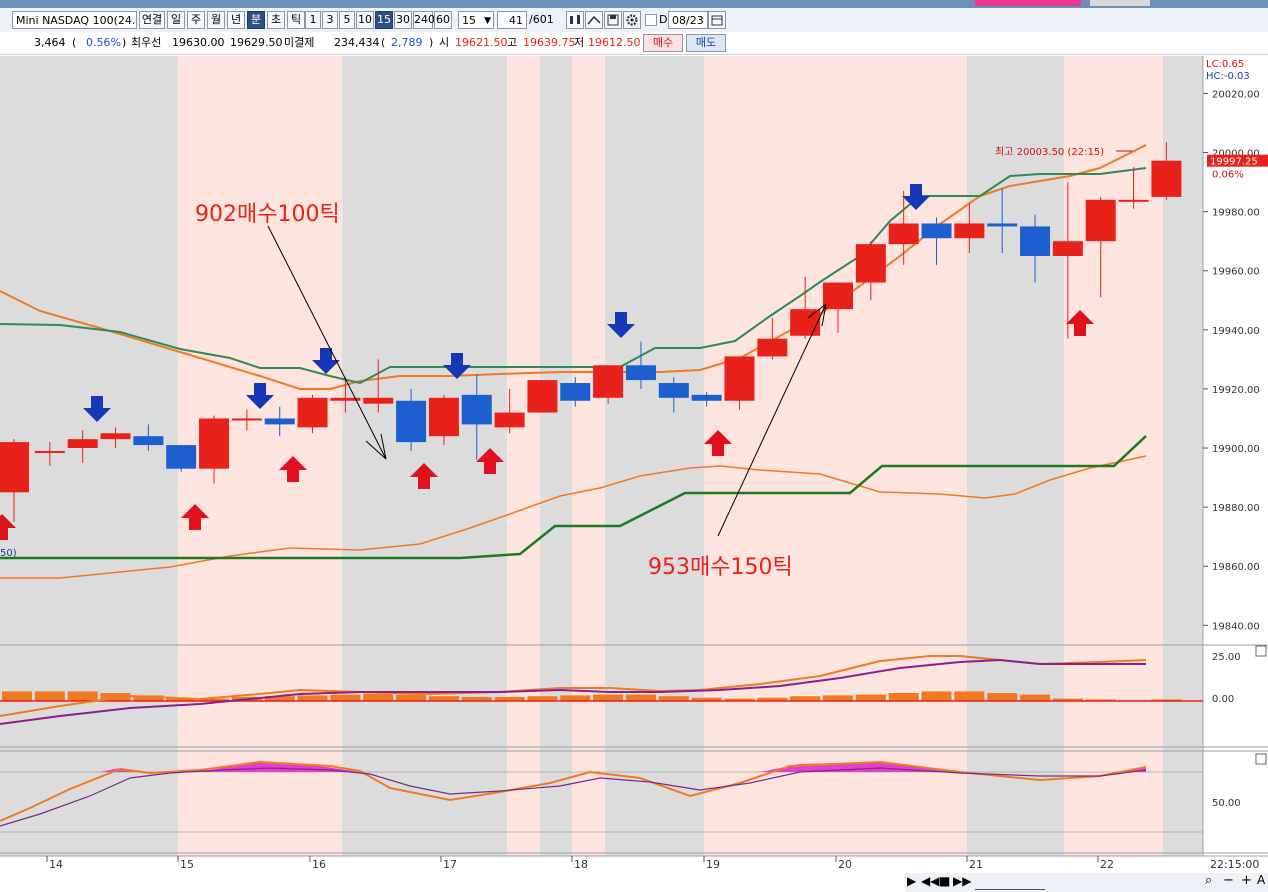 The width and height of the screenshot is (1268, 892). I want to click on forward-icon: ▶▶, so click(962, 881).